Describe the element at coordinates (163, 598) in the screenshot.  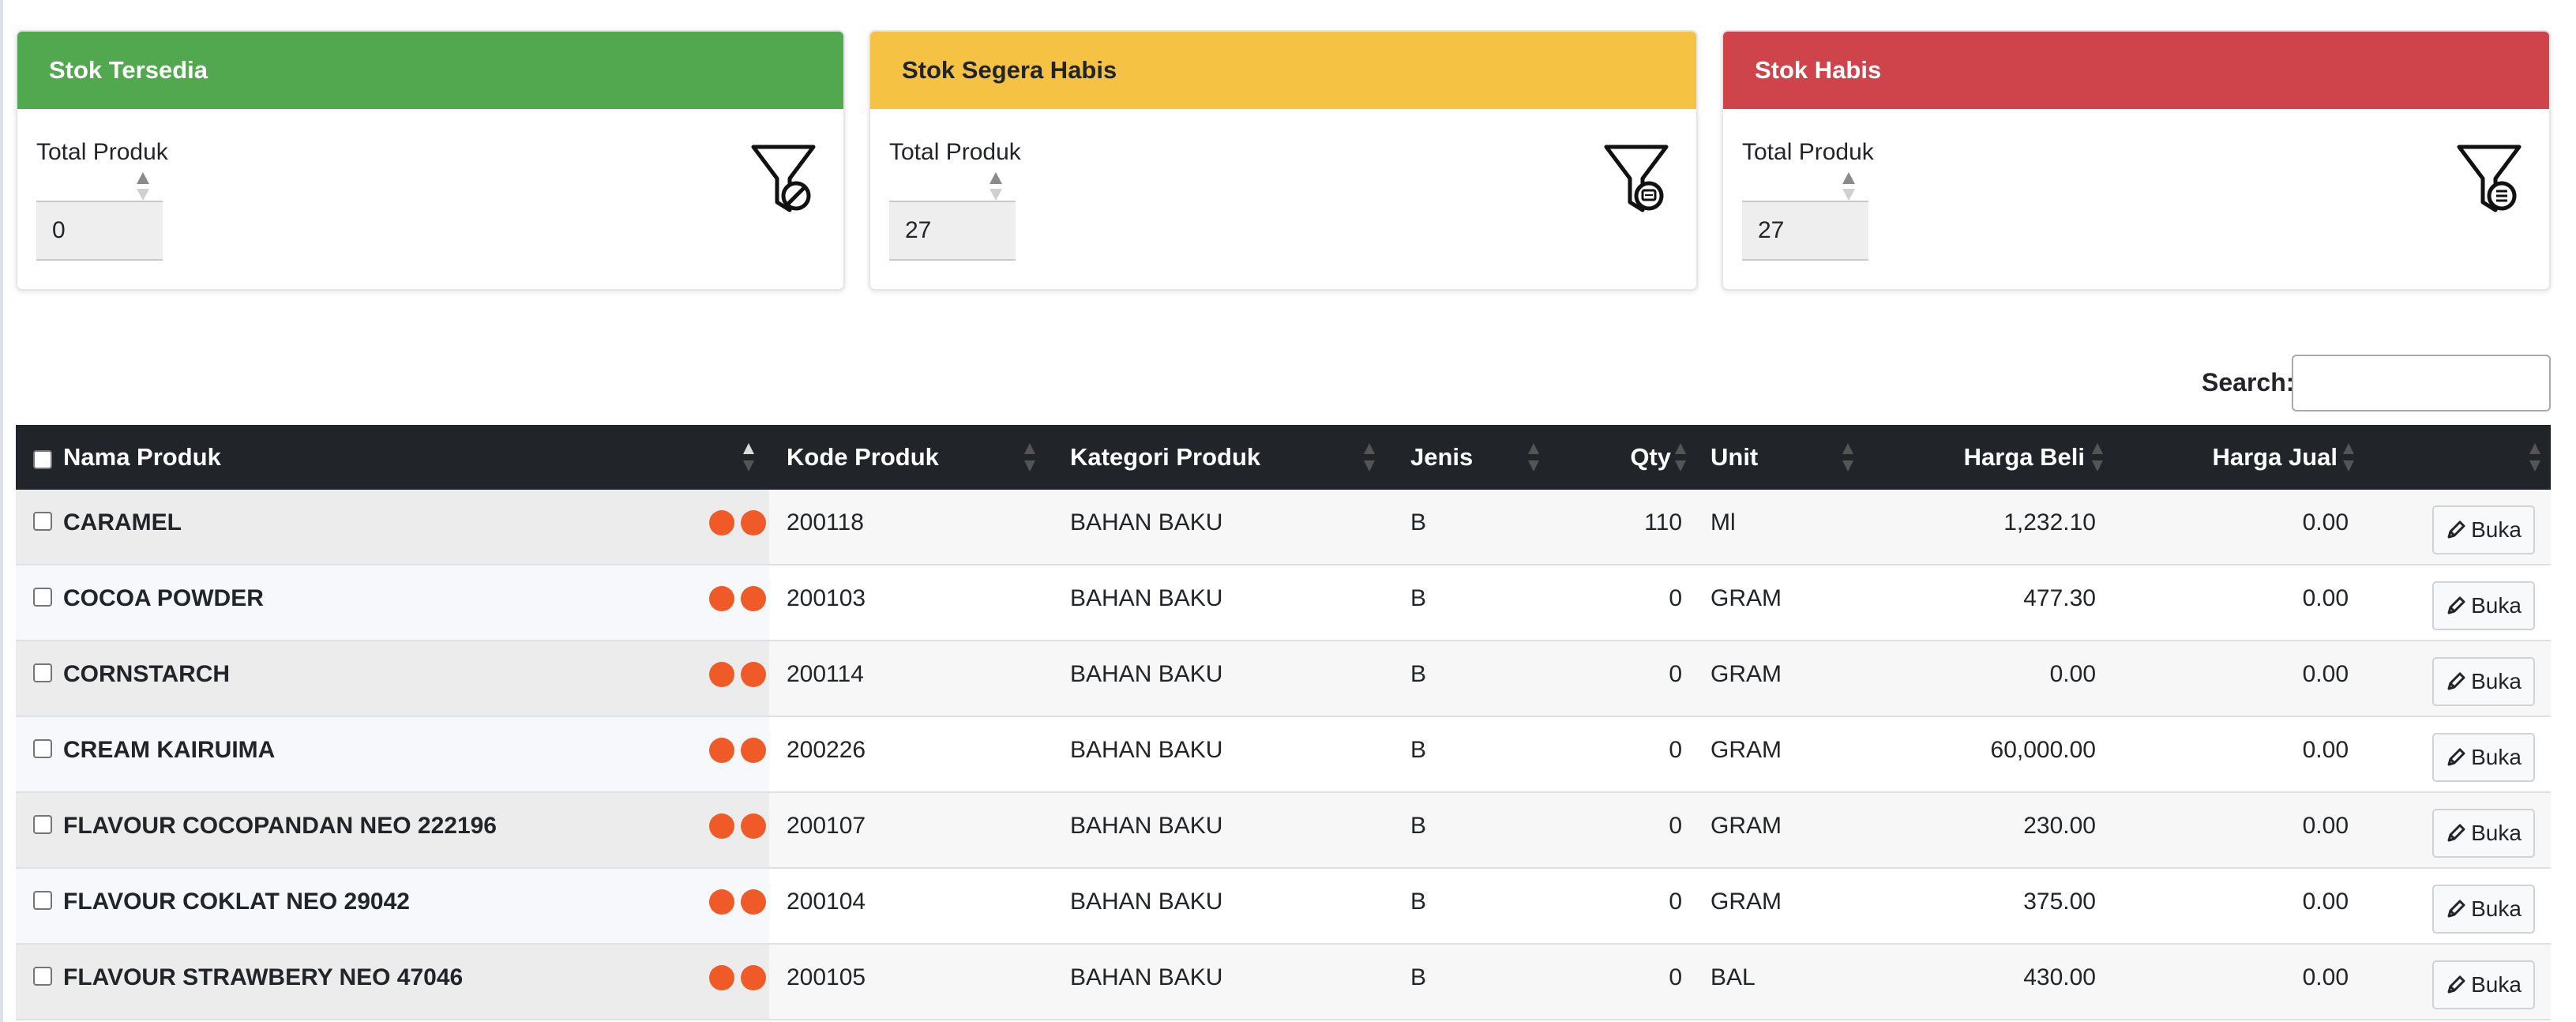
I see `product-name: COCOA POWDER` at that location.